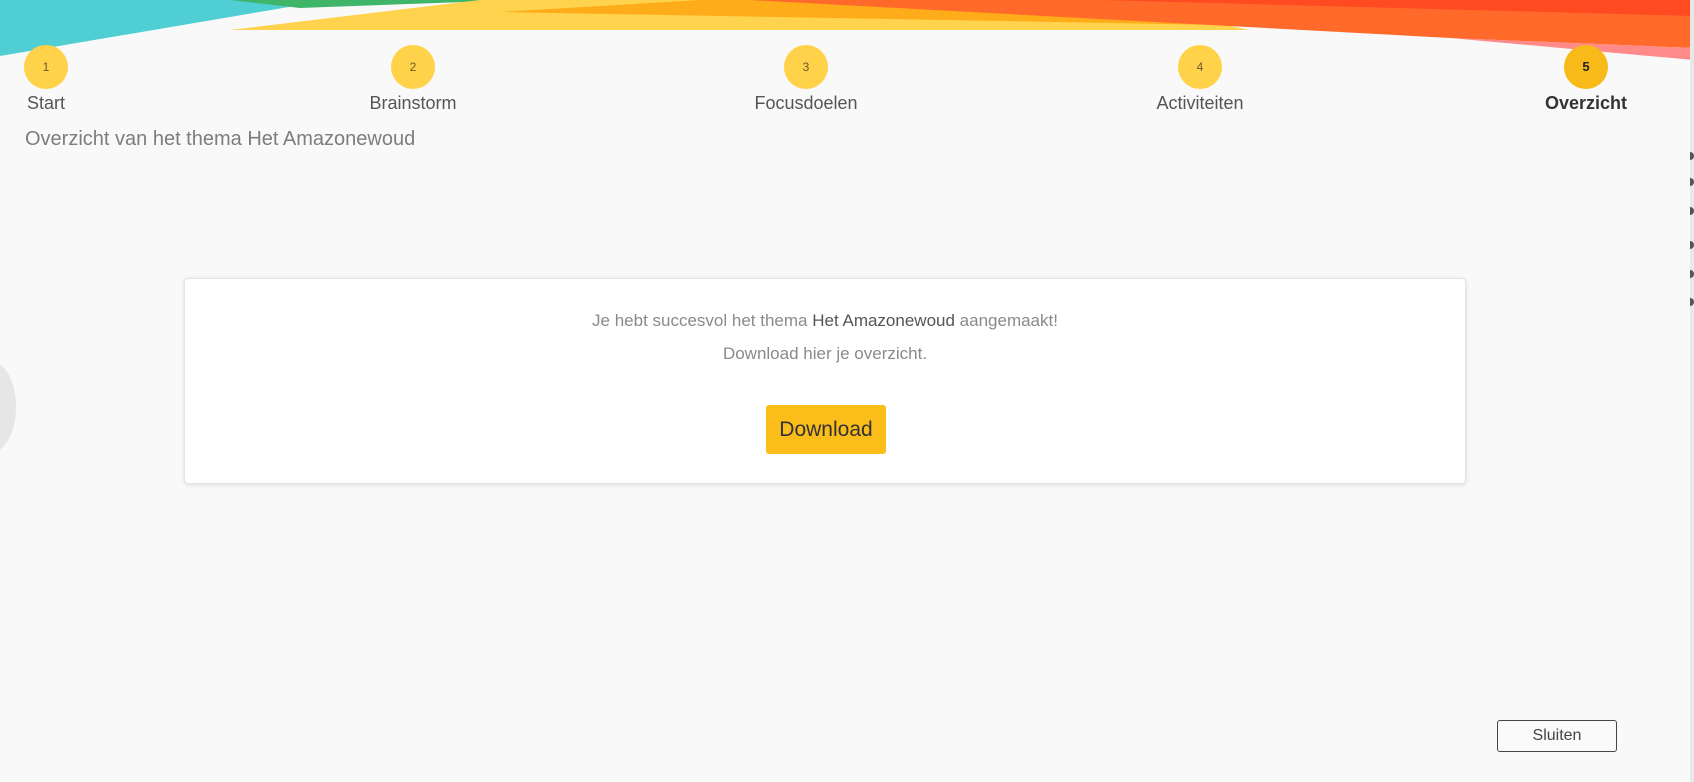  What do you see at coordinates (700, 320) in the screenshot?
I see `success-message-prefix: Je hebt succesvol het thema` at bounding box center [700, 320].